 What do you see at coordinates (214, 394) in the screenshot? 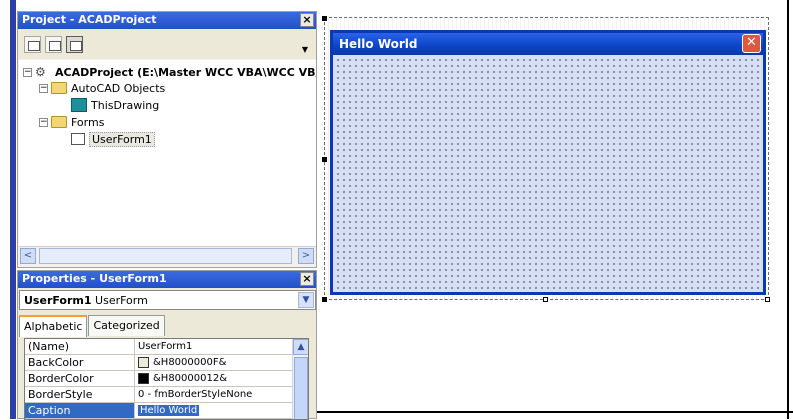
I see `property-value: 0 - fmBorderStyleNone` at bounding box center [214, 394].